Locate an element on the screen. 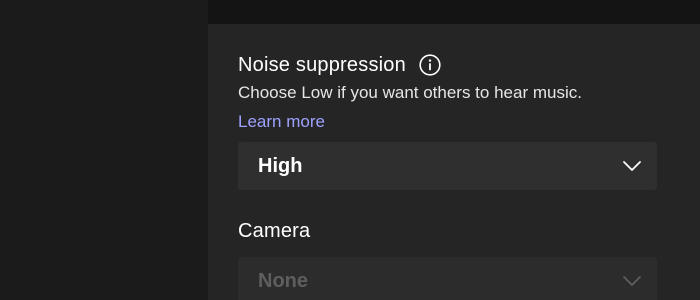 The width and height of the screenshot is (700, 300). info-icon is located at coordinates (430, 65).